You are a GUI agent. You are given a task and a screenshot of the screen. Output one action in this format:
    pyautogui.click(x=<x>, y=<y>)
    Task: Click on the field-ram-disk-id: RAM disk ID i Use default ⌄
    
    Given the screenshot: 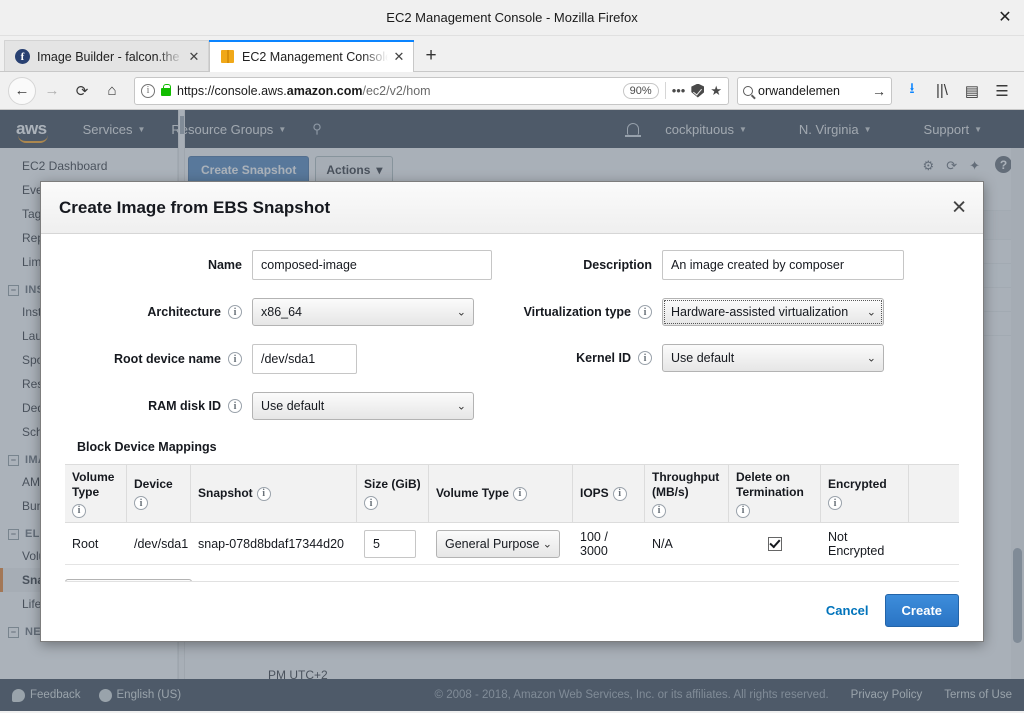 What is the action you would take?
    pyautogui.click(x=288, y=406)
    